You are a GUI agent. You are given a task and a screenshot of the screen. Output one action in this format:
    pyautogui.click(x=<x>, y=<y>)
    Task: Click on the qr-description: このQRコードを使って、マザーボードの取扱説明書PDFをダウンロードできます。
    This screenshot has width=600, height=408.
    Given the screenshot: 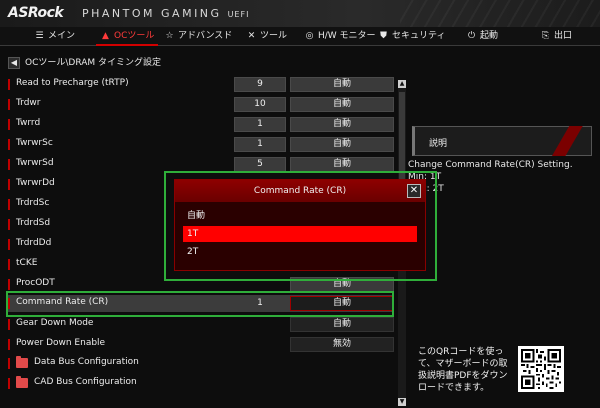 What is the action you would take?
    pyautogui.click(x=463, y=370)
    